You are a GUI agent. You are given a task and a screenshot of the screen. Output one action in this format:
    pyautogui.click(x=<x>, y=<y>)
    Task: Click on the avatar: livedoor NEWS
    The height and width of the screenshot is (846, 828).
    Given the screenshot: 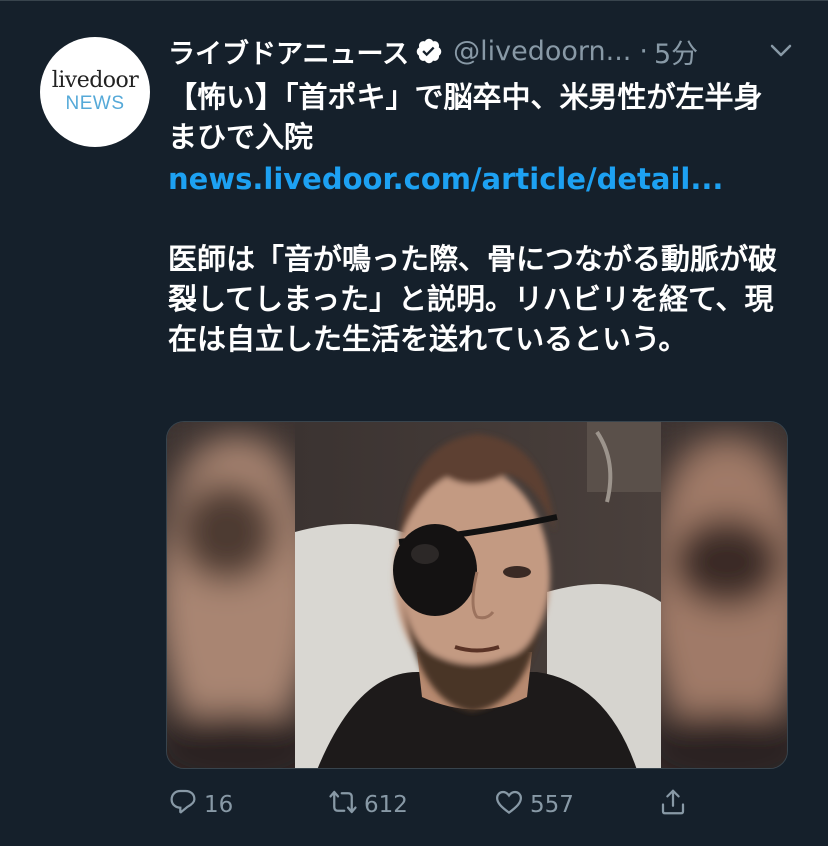 What is the action you would take?
    pyautogui.click(x=95, y=92)
    